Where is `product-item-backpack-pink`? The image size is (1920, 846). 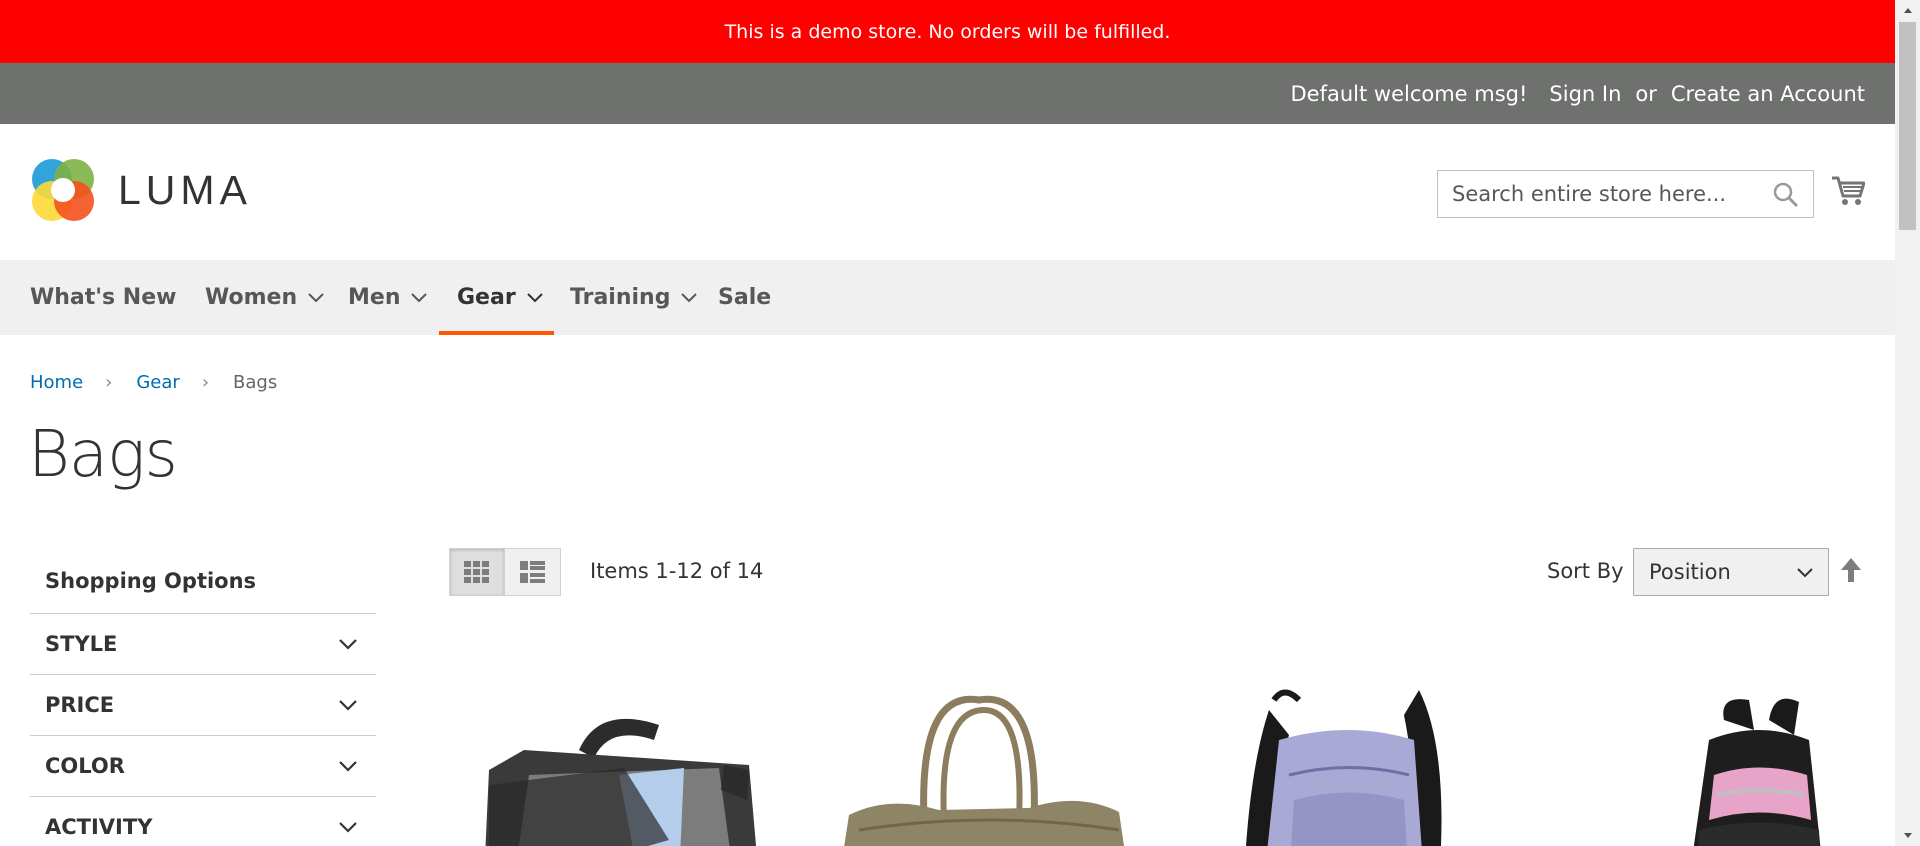
product-item-backpack-pink is located at coordinates (1707, 763).